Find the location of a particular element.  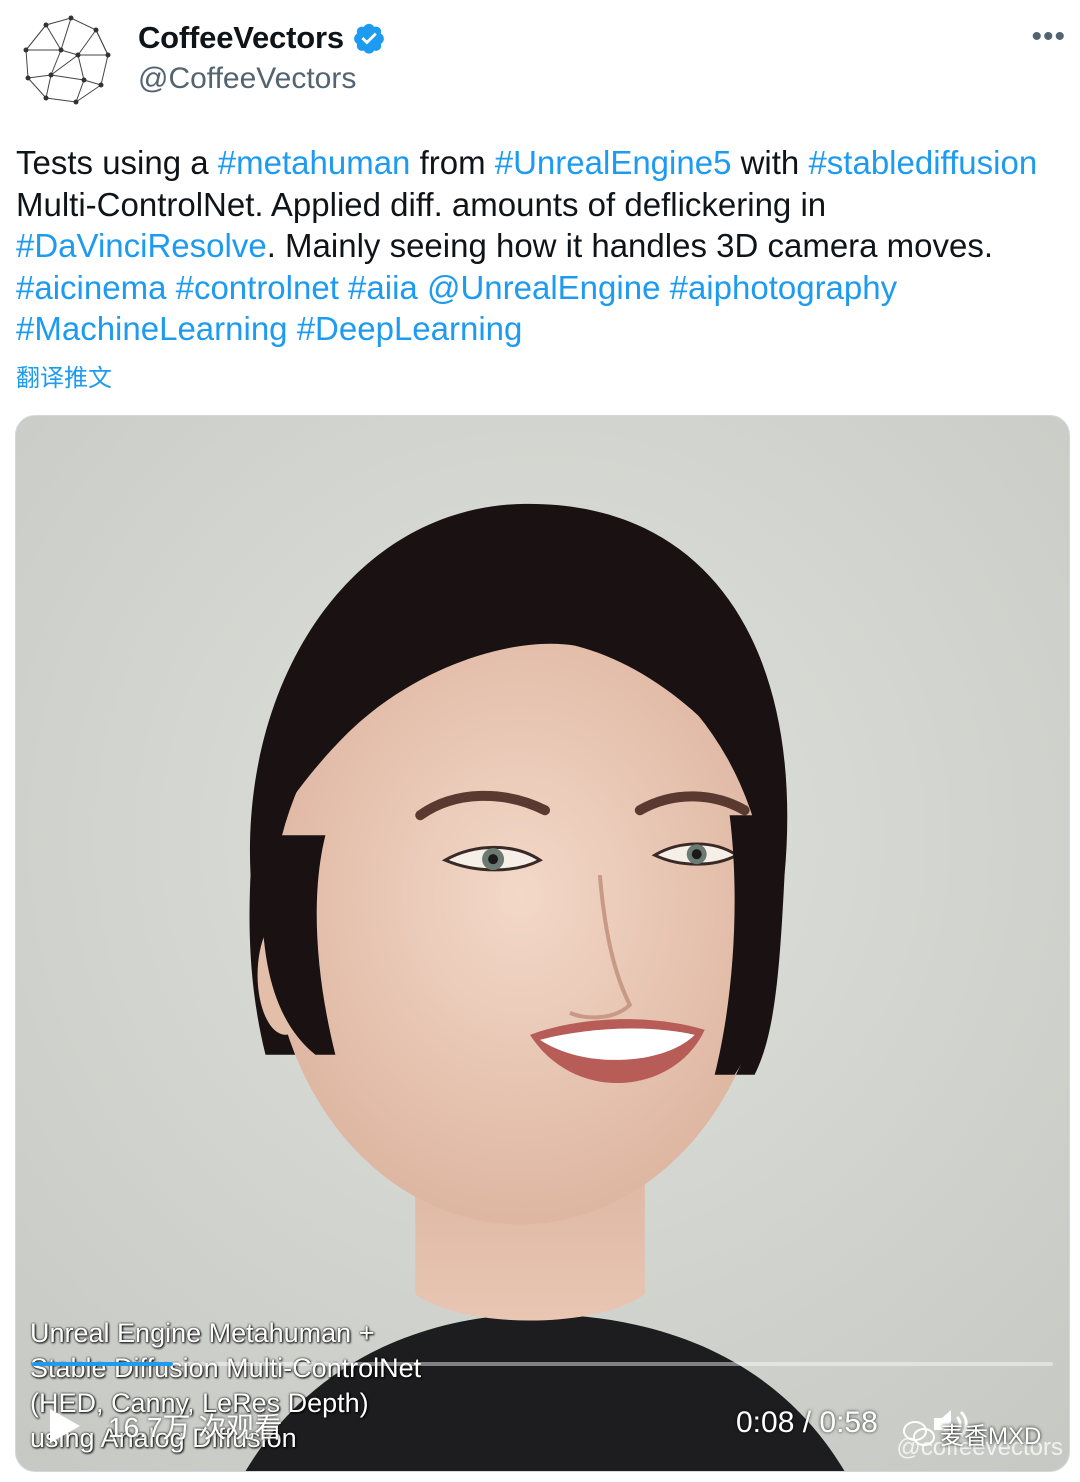

video-progress-fill is located at coordinates (102, 1364).